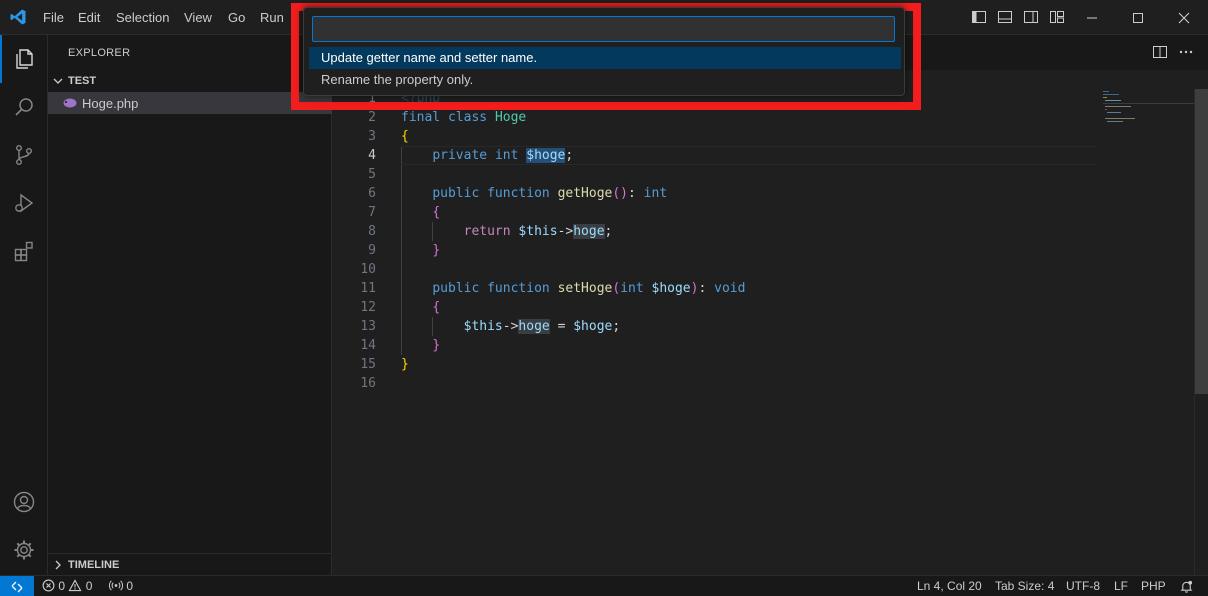 The image size is (1208, 596). Describe the element at coordinates (75, 585) in the screenshot. I see `warning-icon` at that location.